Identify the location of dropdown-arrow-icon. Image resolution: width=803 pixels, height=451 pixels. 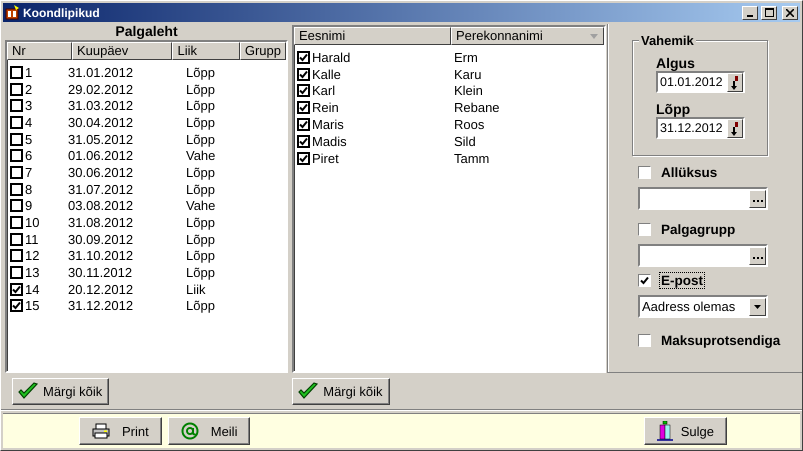
(757, 307).